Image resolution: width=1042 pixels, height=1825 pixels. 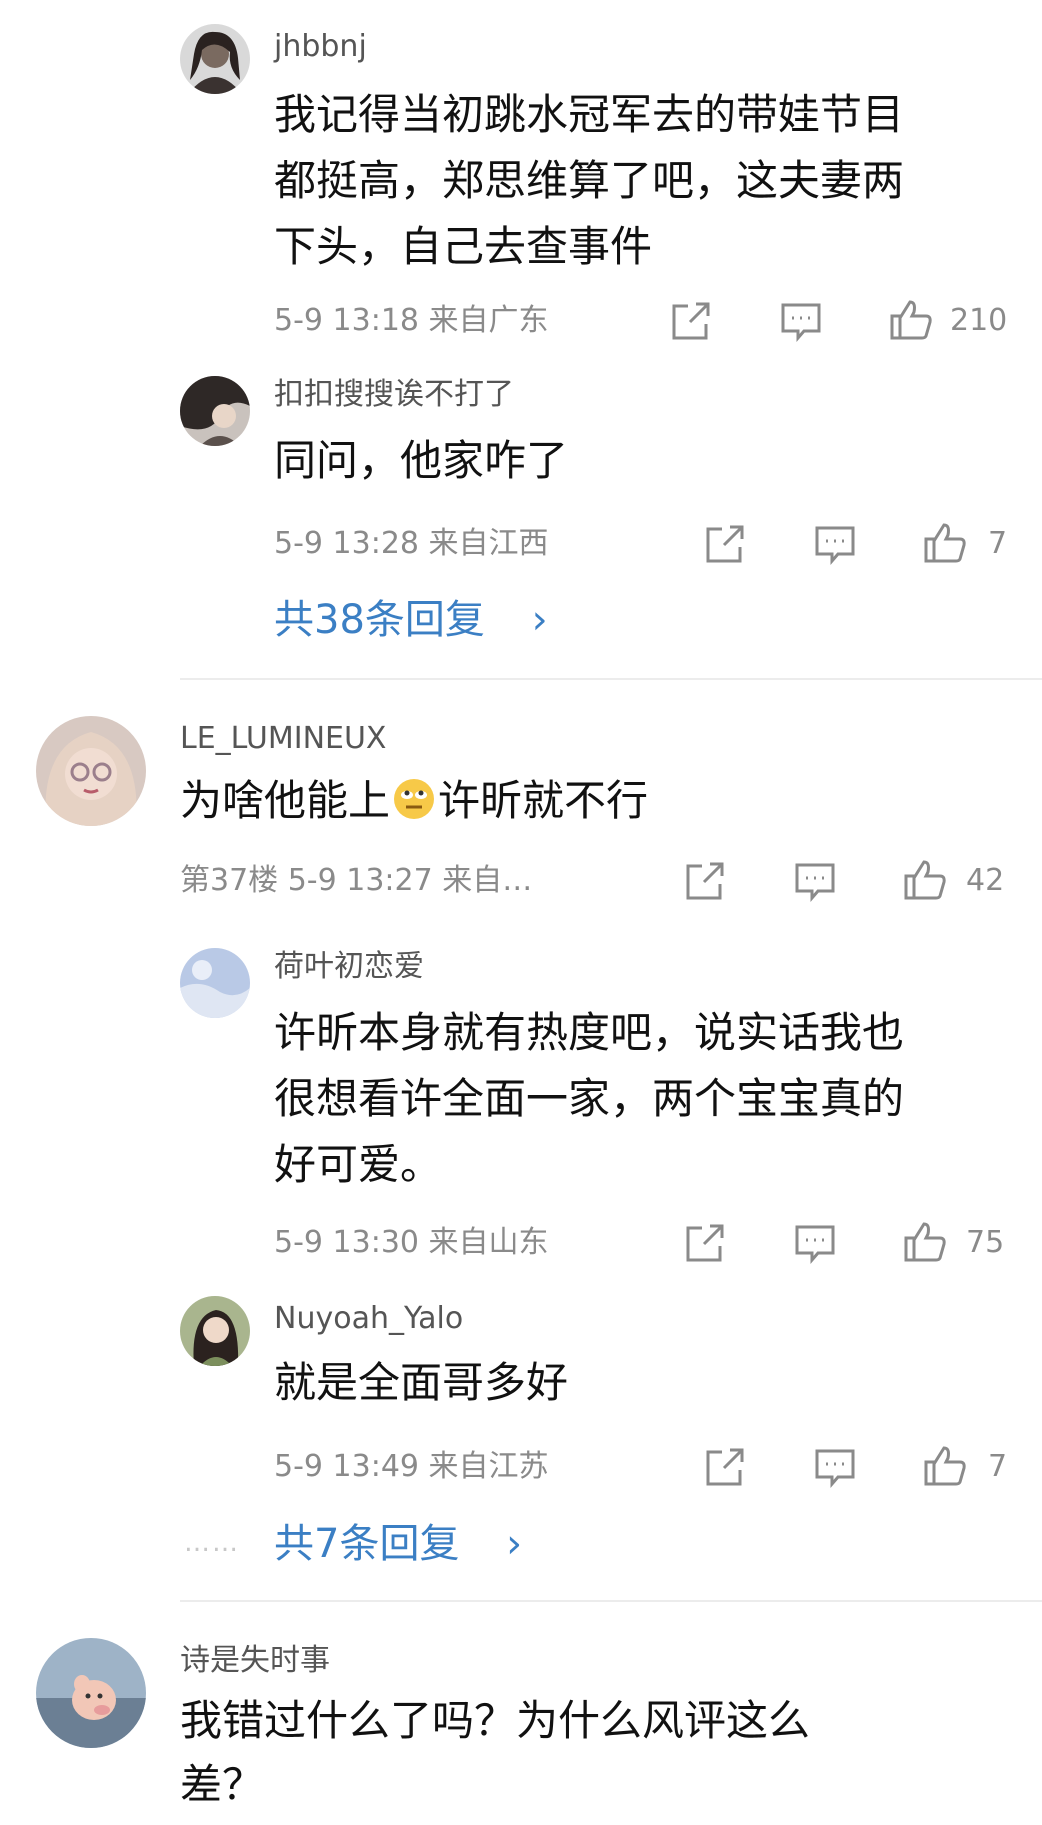 I want to click on like-count: 75, so click(x=985, y=1242).